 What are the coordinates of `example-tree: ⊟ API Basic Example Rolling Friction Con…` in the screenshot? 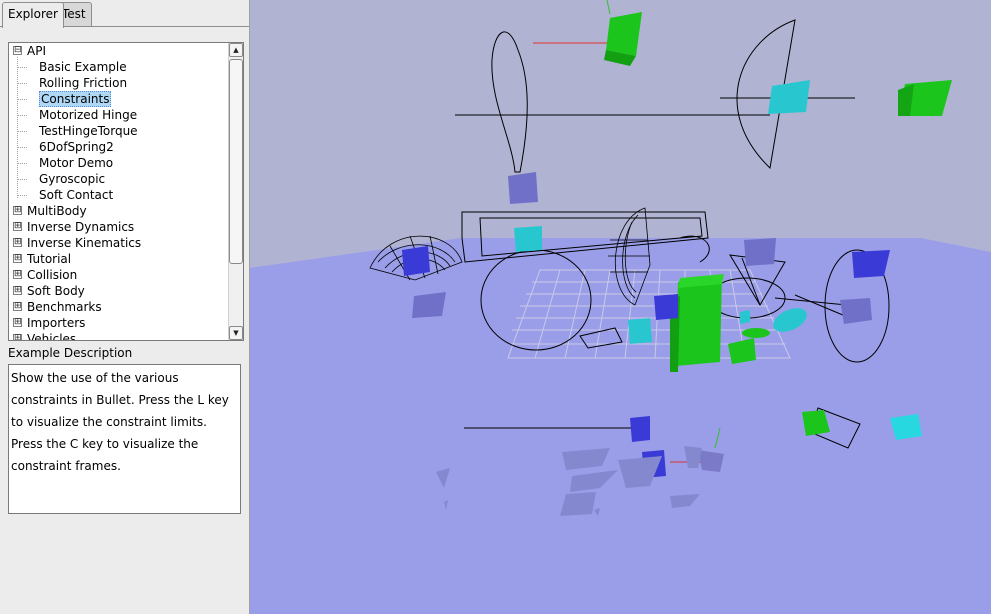 It's located at (126, 191).